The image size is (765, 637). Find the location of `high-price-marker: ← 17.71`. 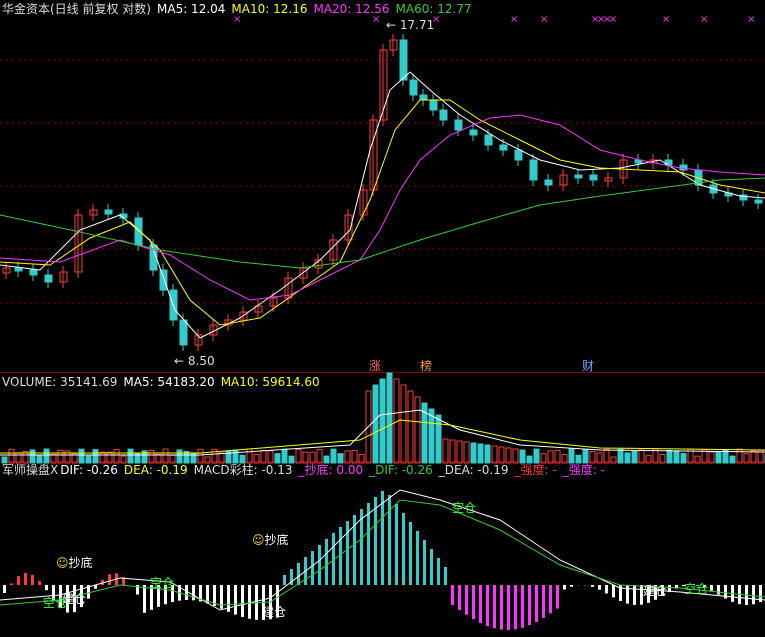

high-price-marker: ← 17.71 is located at coordinates (410, 25).